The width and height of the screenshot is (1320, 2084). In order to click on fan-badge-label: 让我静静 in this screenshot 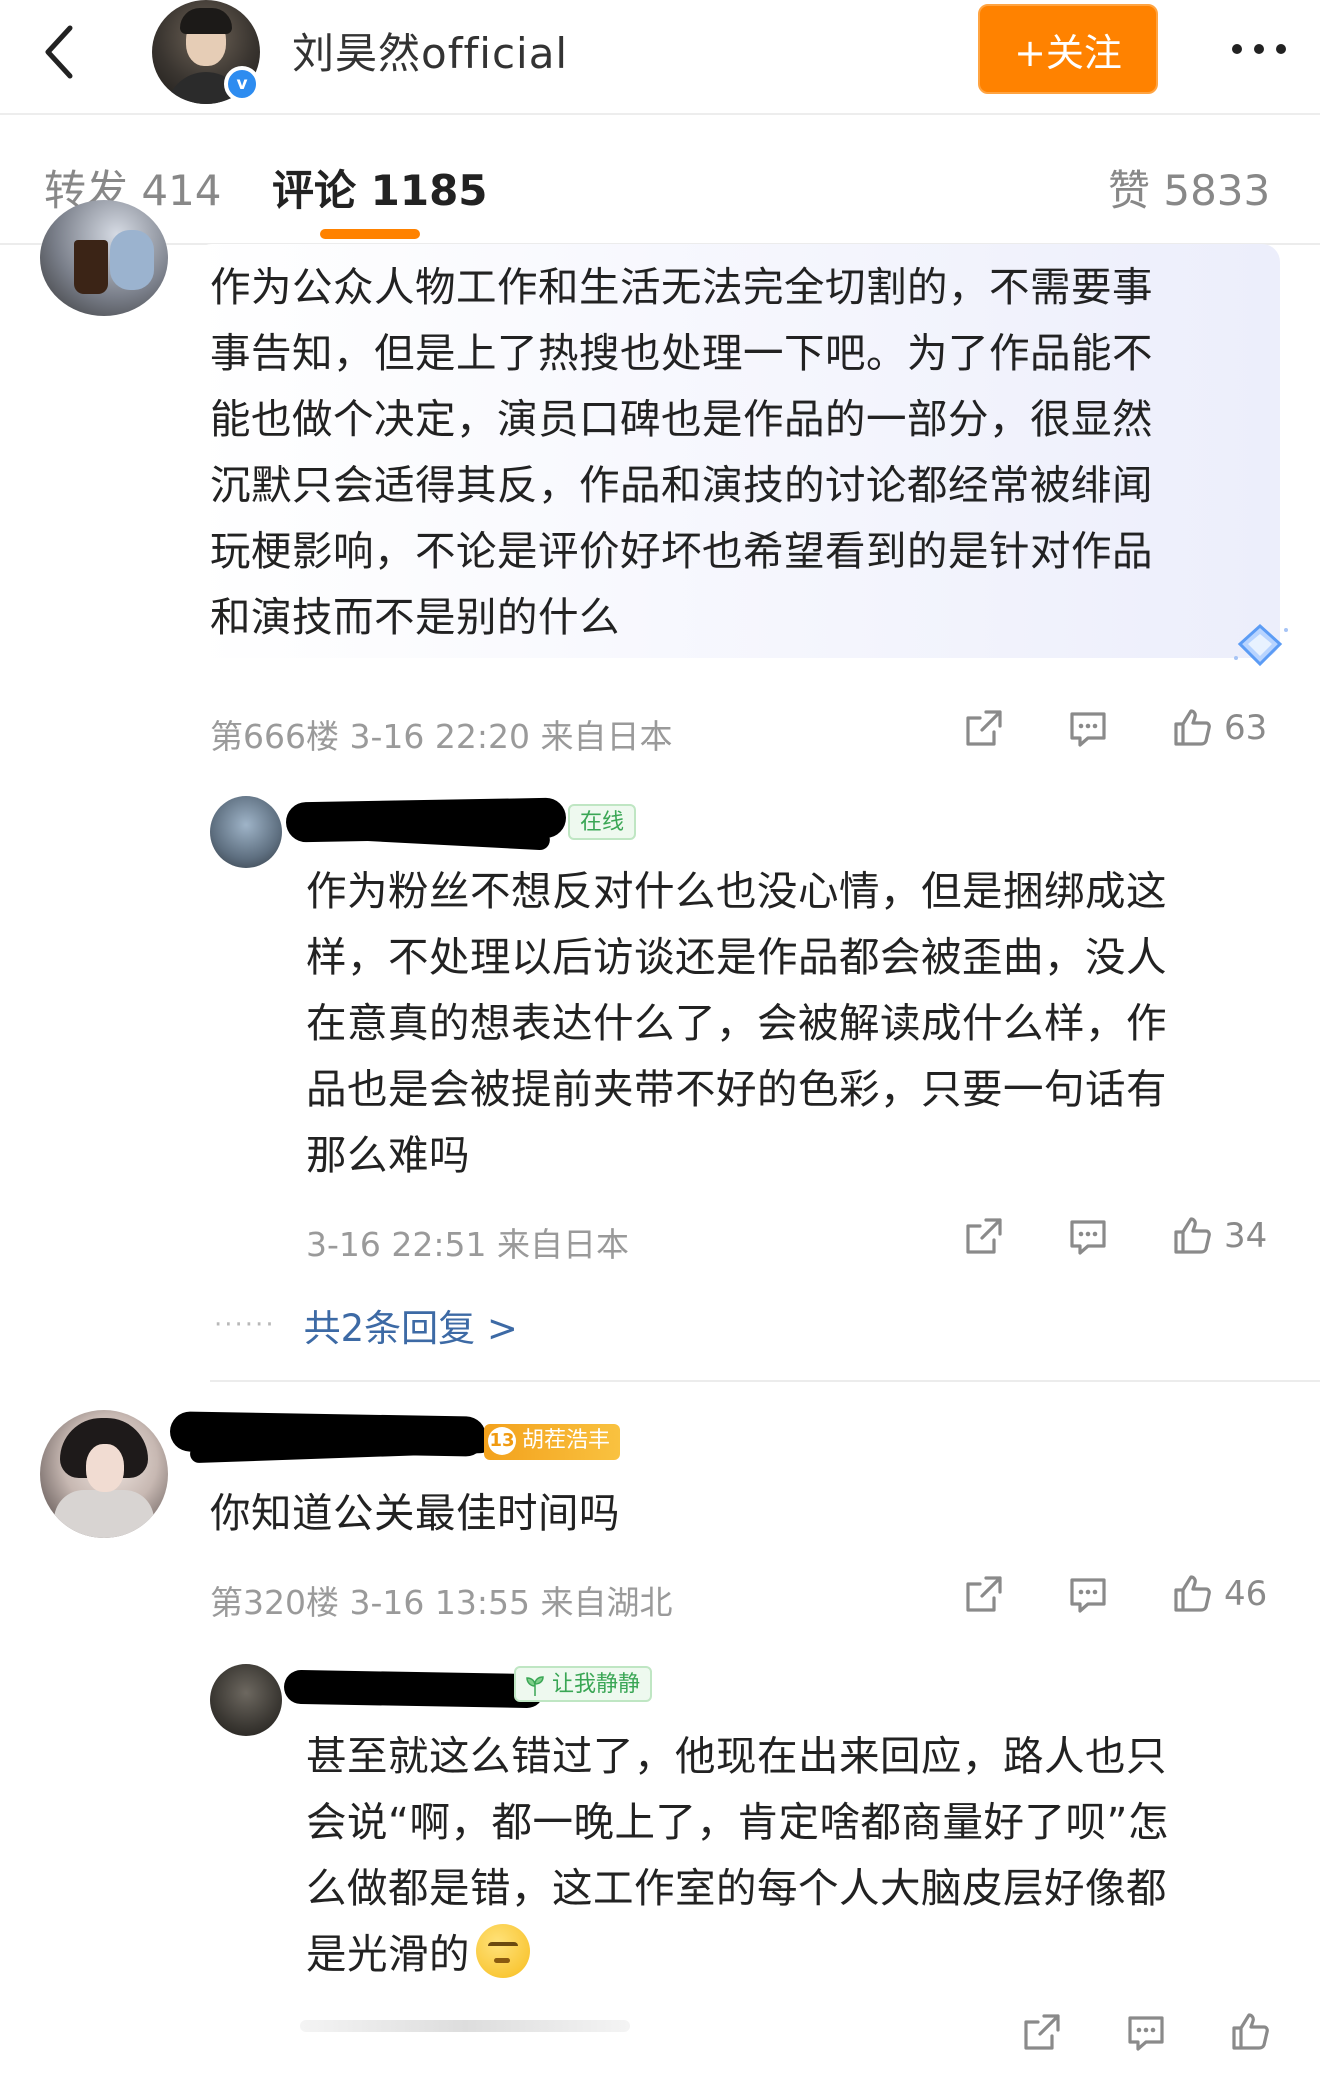, I will do `click(596, 1684)`.